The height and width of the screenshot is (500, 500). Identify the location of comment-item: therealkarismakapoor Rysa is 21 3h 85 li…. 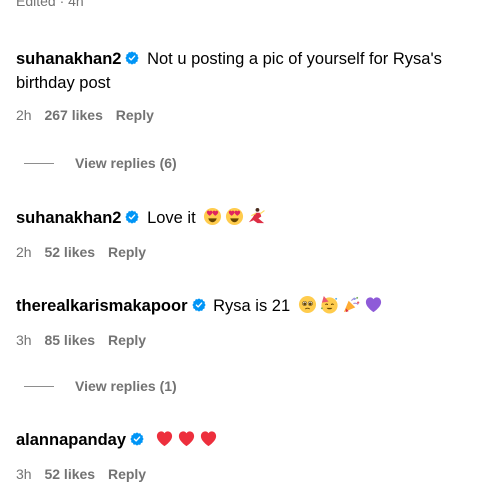
(255, 321).